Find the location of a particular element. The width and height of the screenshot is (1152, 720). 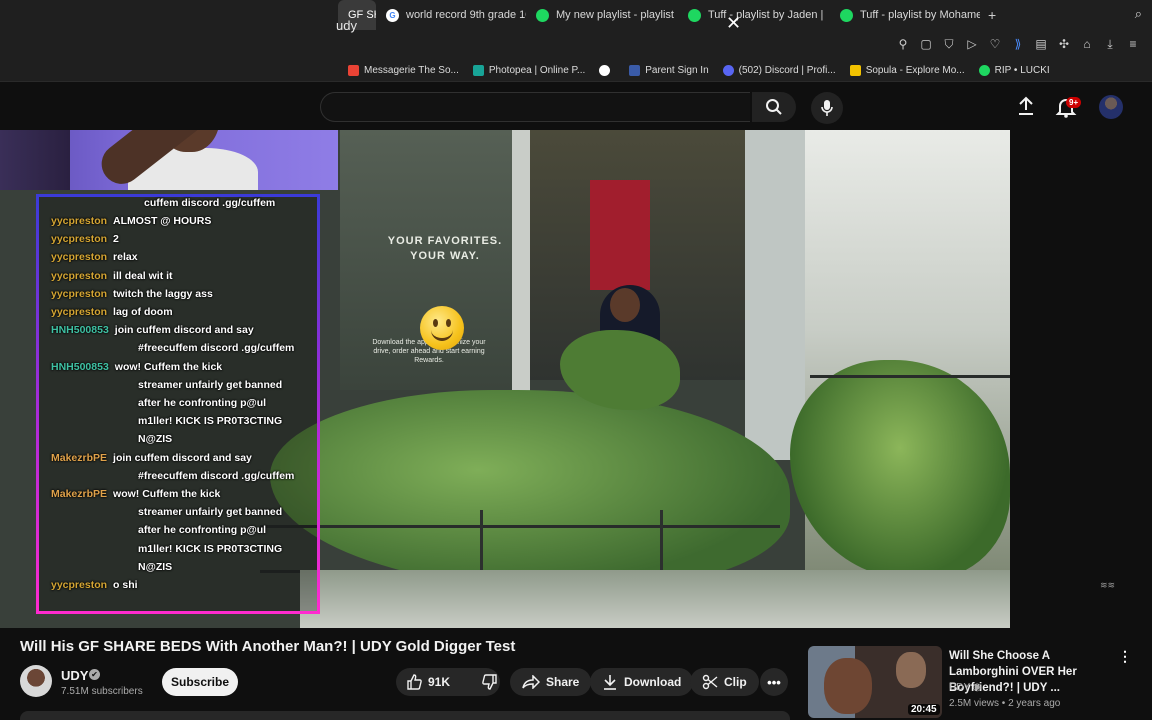

notification-count-badge: 9+ is located at coordinates (1074, 102).